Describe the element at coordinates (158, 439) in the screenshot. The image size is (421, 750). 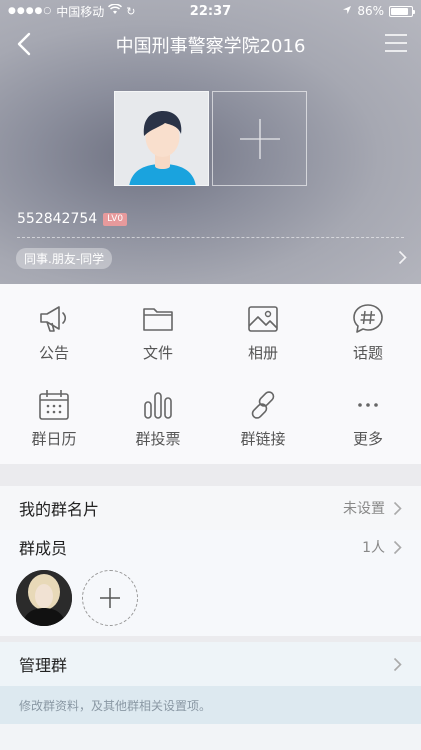
I see `action-label: 群投票` at that location.